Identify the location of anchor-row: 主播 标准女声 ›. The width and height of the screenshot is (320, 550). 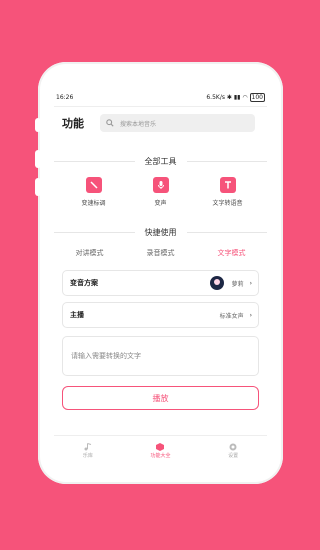
(160, 315).